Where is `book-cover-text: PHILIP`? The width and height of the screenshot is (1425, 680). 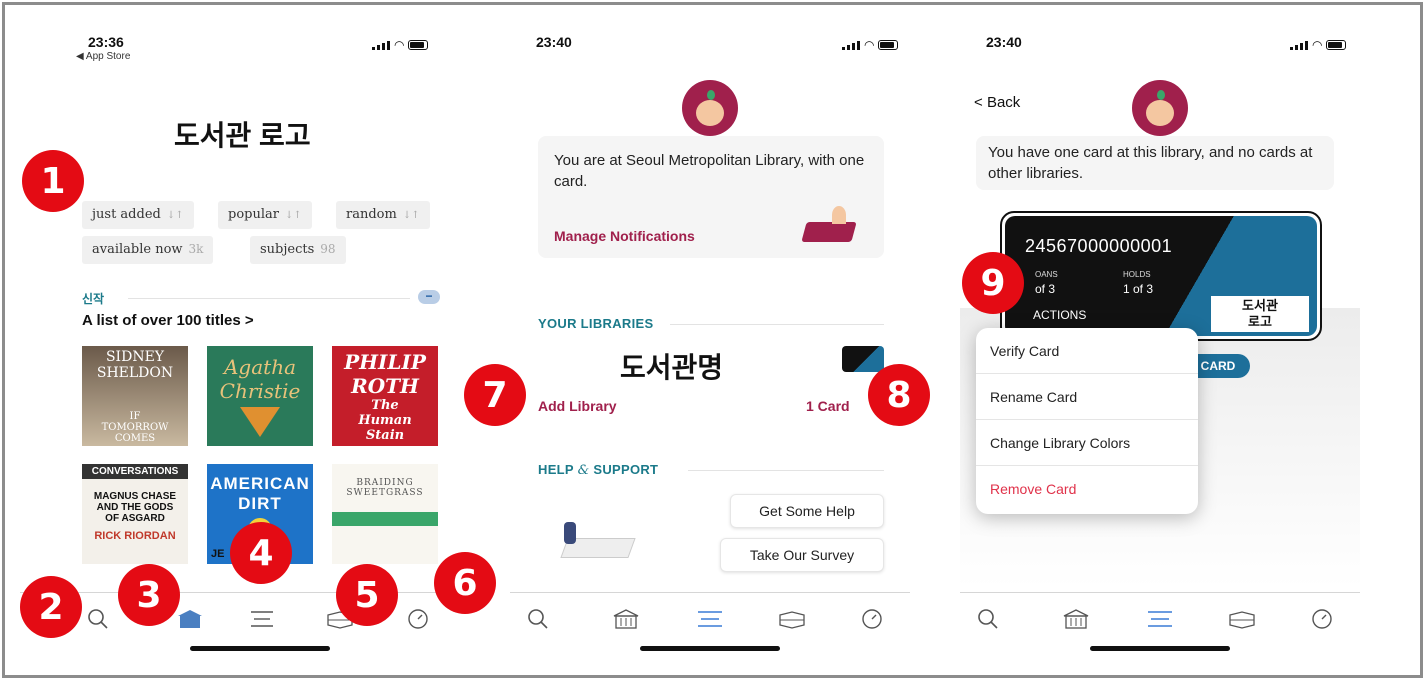
book-cover-text: PHILIP is located at coordinates (385, 361).